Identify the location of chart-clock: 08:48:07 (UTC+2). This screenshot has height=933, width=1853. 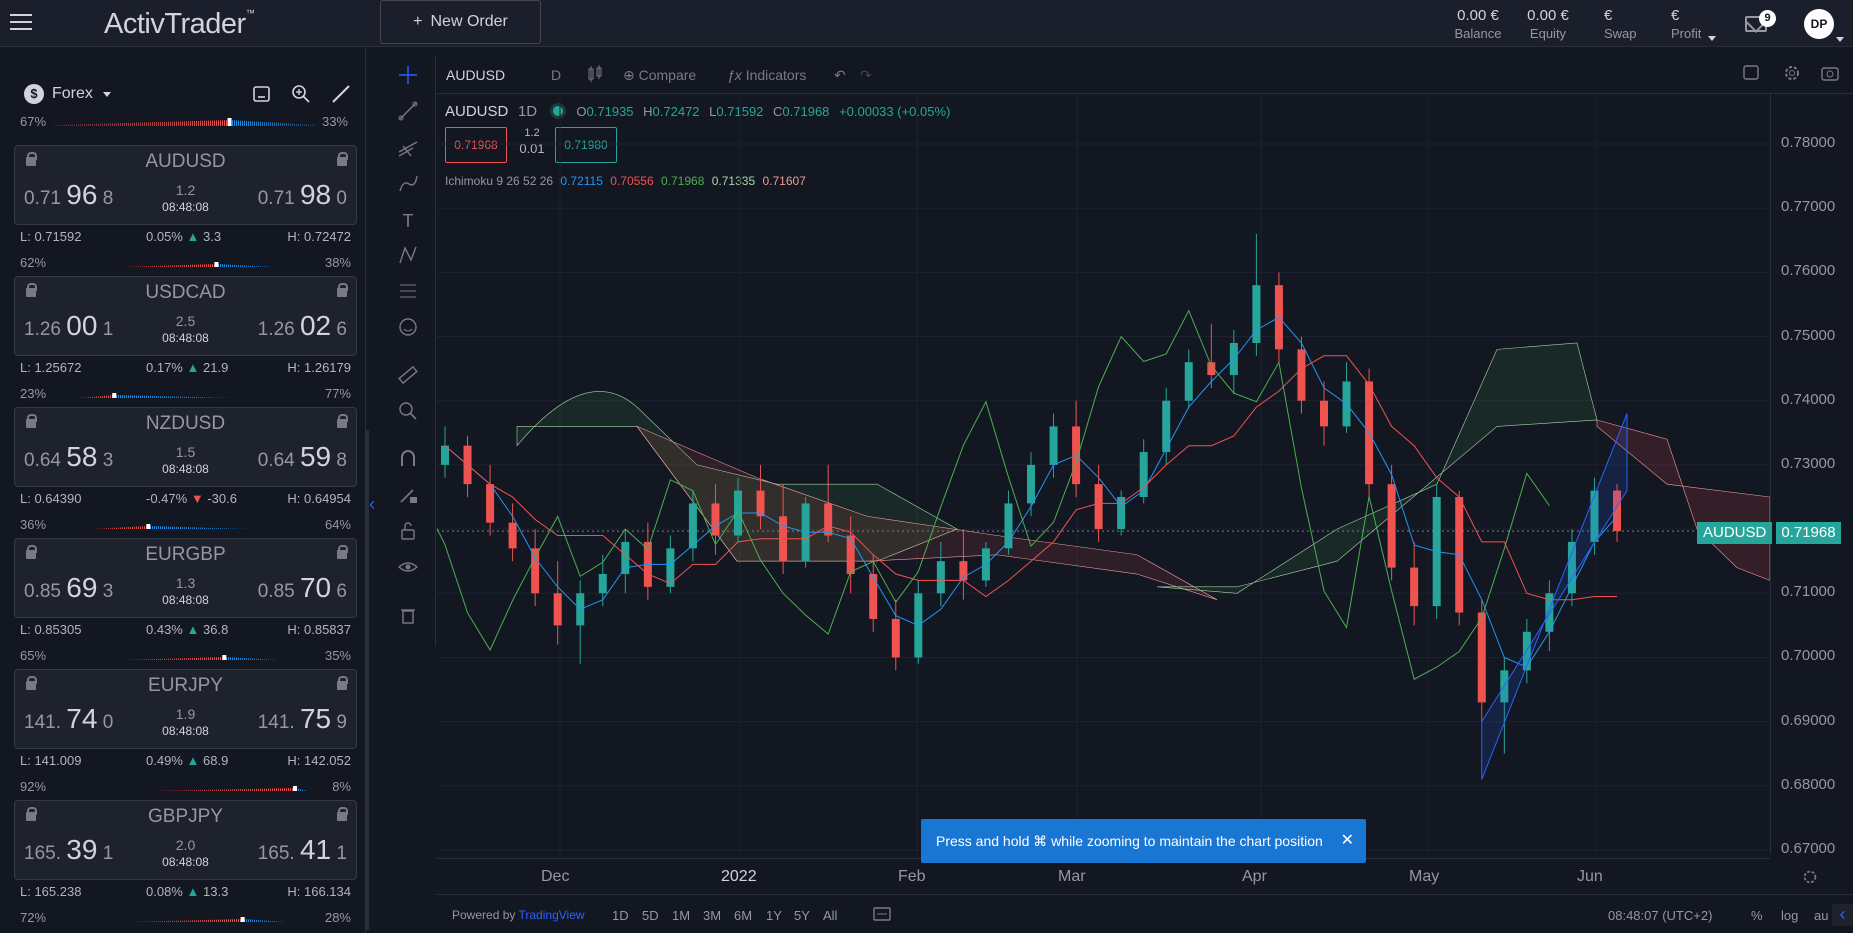
(1660, 915).